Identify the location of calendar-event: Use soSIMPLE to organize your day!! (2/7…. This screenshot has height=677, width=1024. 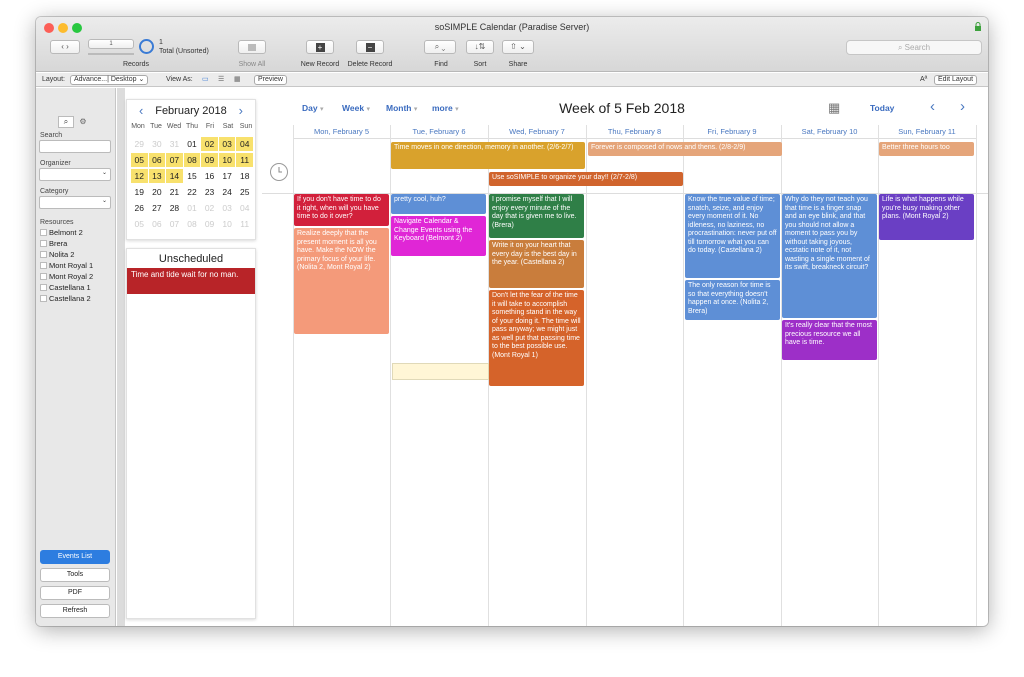
(586, 179).